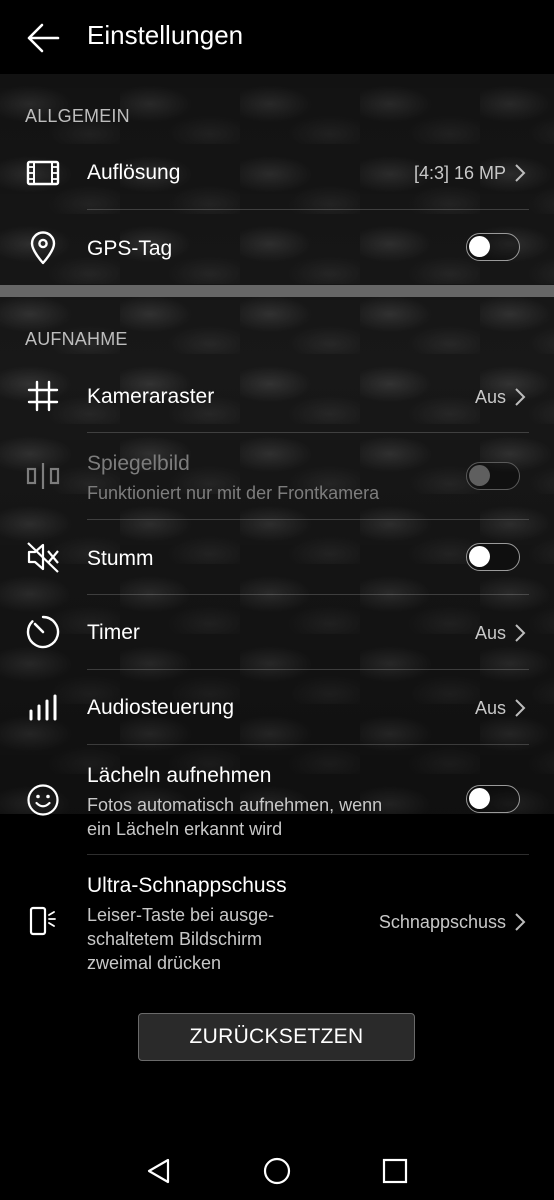 This screenshot has width=554, height=1200. Describe the element at coordinates (277, 396) in the screenshot. I see `setting-camera-grid: Kameraraster Aus` at that location.